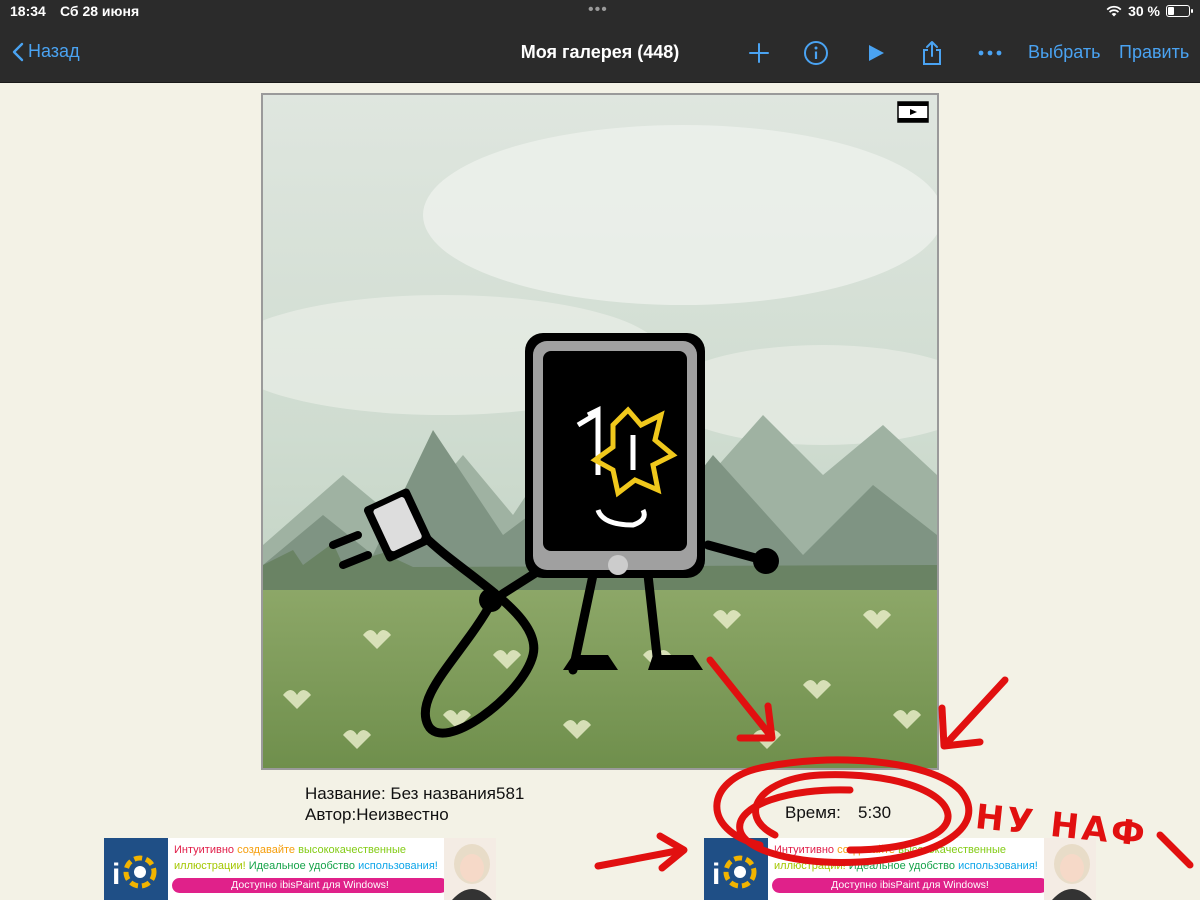  I want to click on play-button, so click(876, 53).